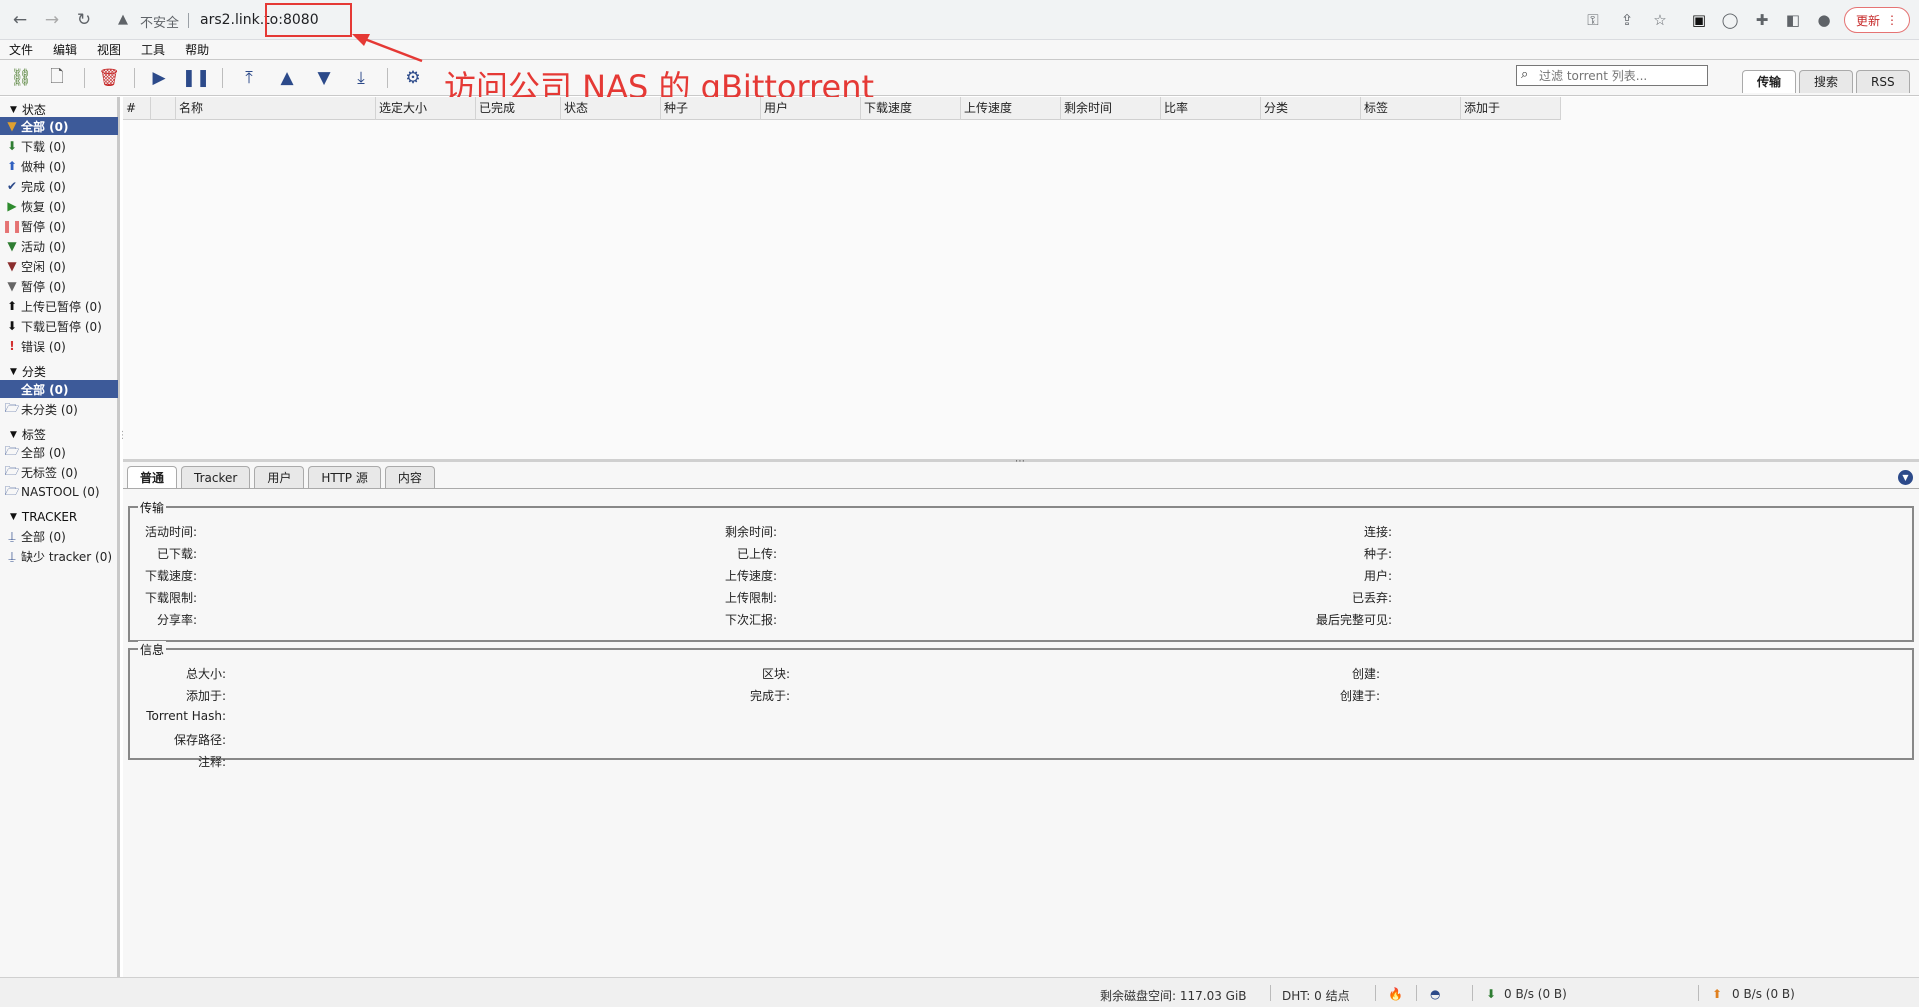 Image resolution: width=1919 pixels, height=1007 pixels. What do you see at coordinates (57, 78) in the screenshot?
I see `add-file-icon: 🗋` at bounding box center [57, 78].